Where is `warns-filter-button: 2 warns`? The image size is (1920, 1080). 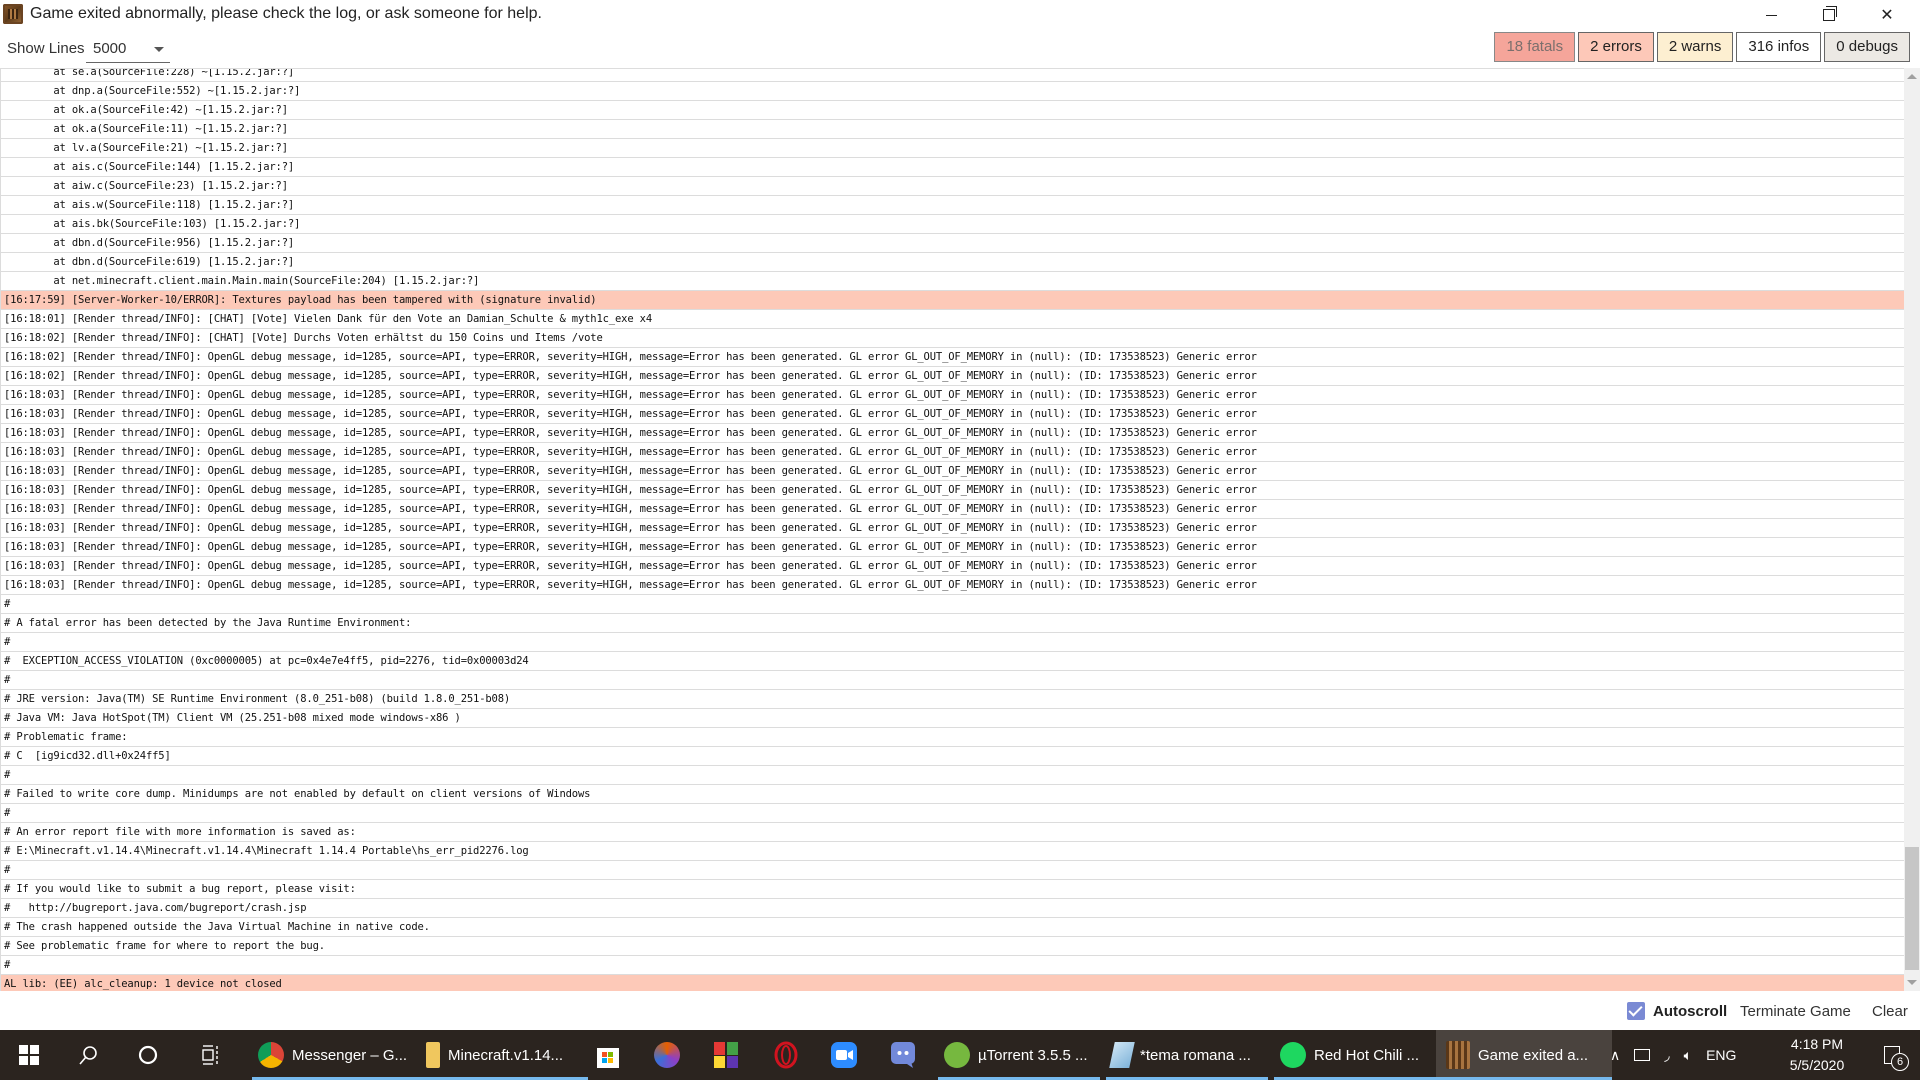 warns-filter-button: 2 warns is located at coordinates (1695, 47).